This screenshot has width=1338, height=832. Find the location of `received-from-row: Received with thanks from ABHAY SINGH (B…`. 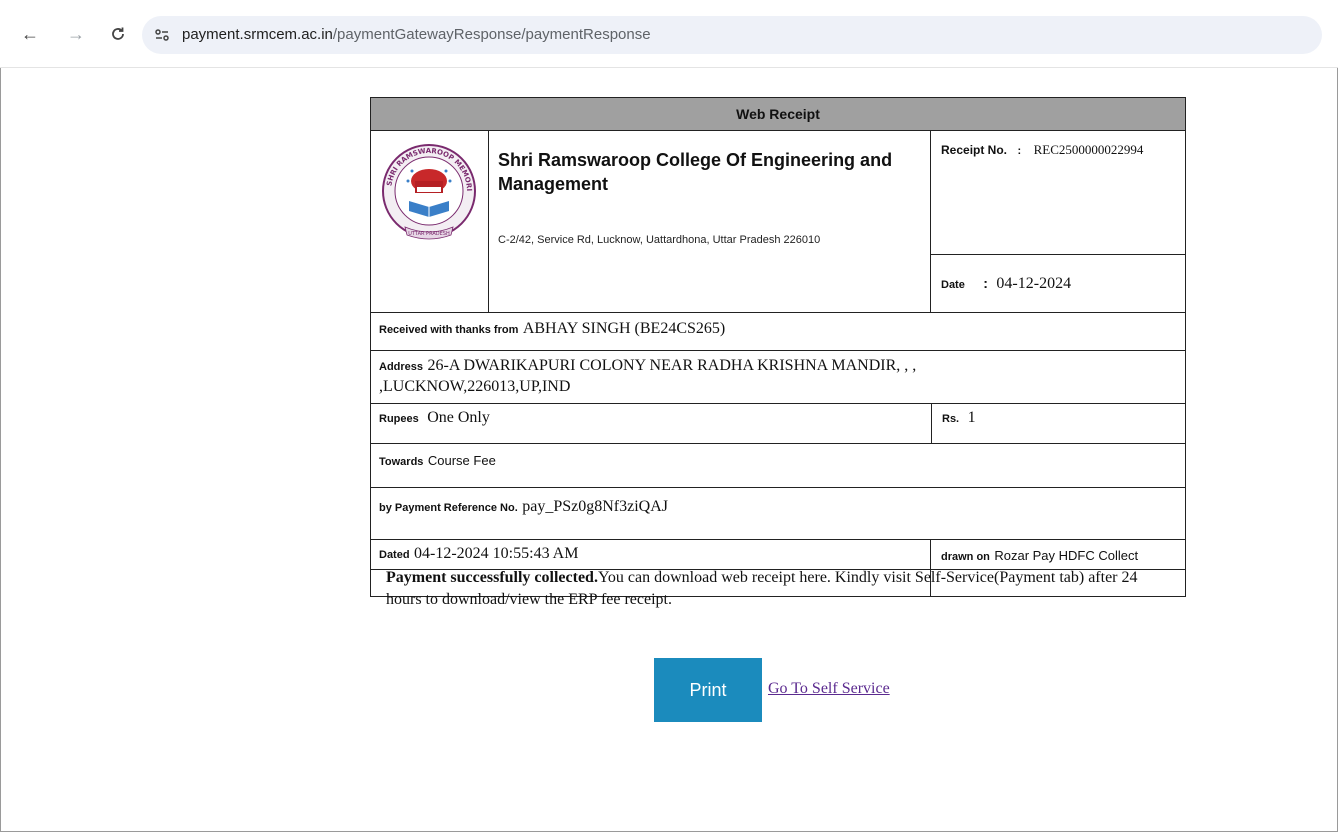

received-from-row: Received with thanks from ABHAY SINGH (B… is located at coordinates (778, 331).